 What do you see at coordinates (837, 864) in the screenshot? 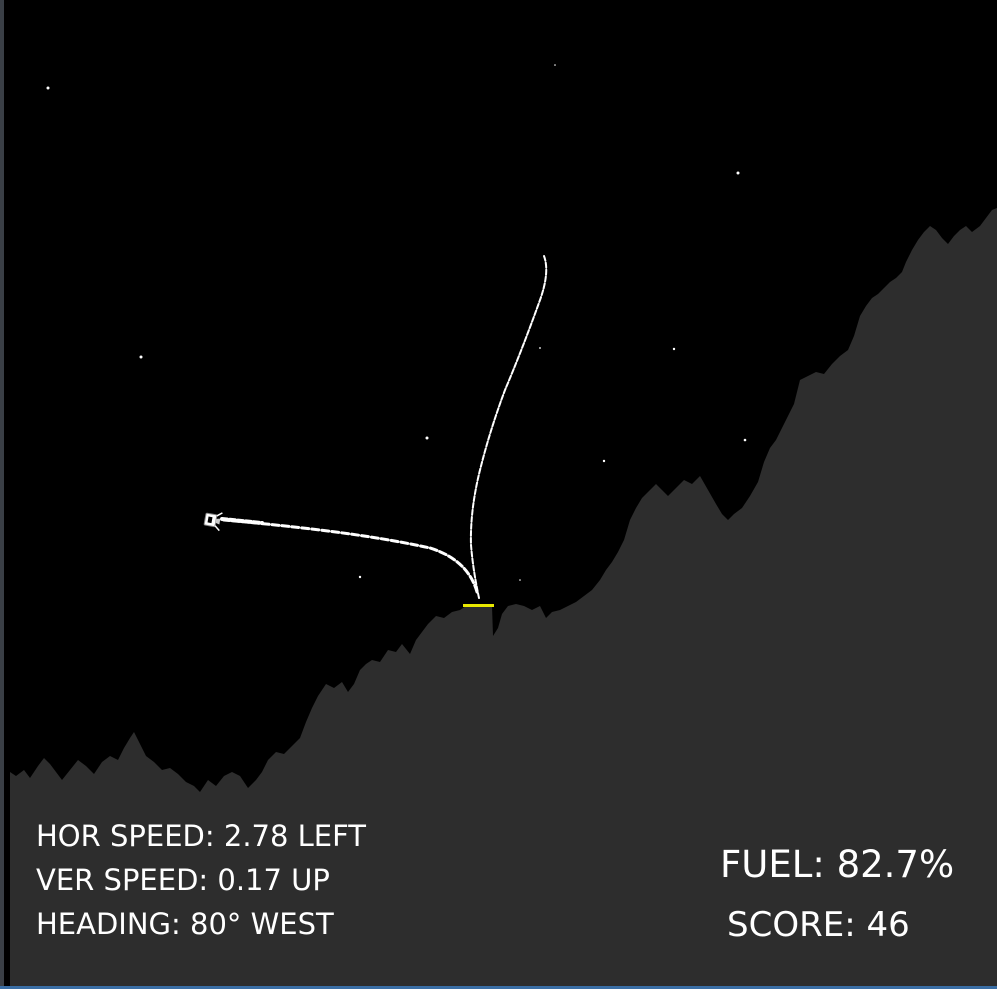
I see `fuel-readout: FUEL: 82.7%` at bounding box center [837, 864].